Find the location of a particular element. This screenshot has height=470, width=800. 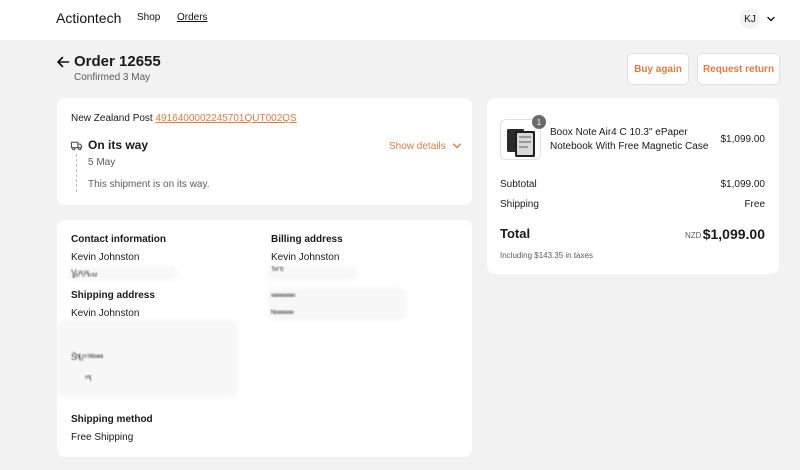

contact-name: Kevin Johnston is located at coordinates (105, 257).